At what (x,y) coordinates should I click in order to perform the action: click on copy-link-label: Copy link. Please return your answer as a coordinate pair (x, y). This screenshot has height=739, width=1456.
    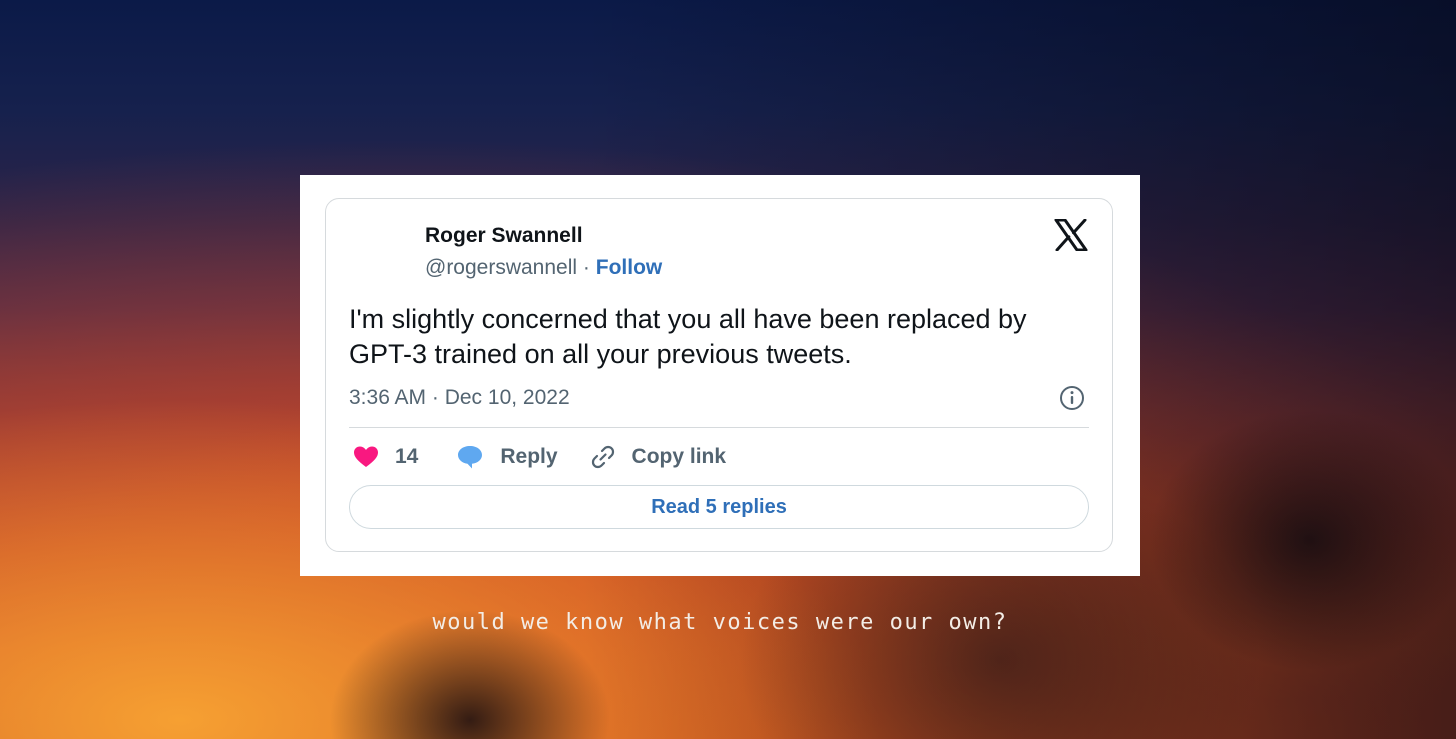
    Looking at the image, I should click on (679, 456).